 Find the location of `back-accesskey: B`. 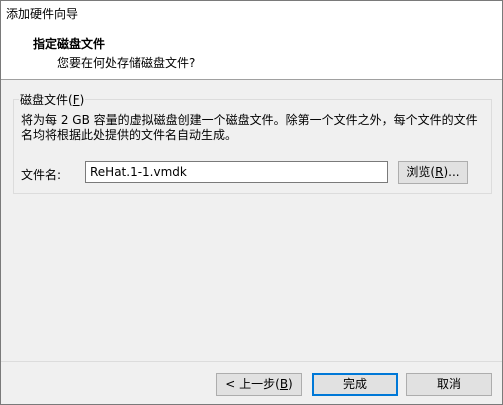

back-accesskey: B is located at coordinates (284, 384).